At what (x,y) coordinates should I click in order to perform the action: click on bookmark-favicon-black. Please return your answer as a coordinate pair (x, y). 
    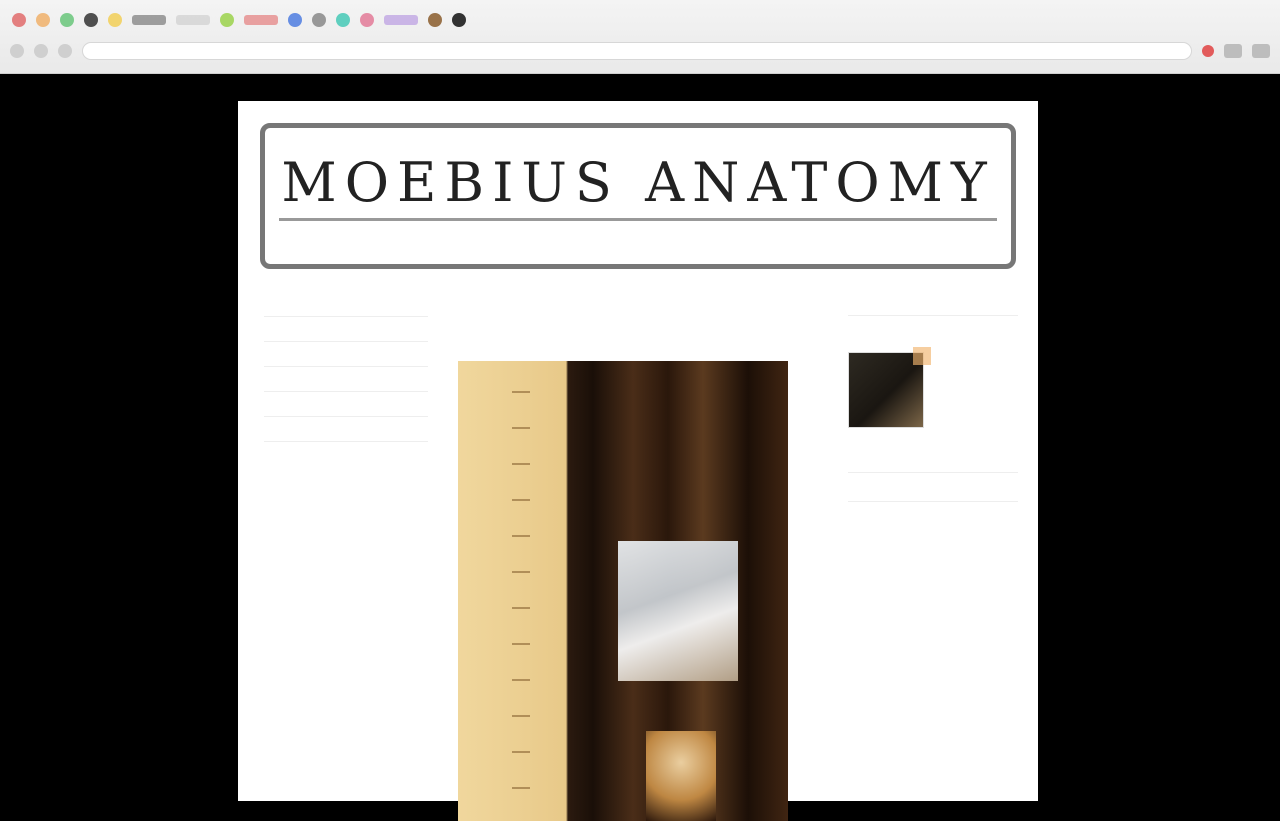
    Looking at the image, I should click on (459, 20).